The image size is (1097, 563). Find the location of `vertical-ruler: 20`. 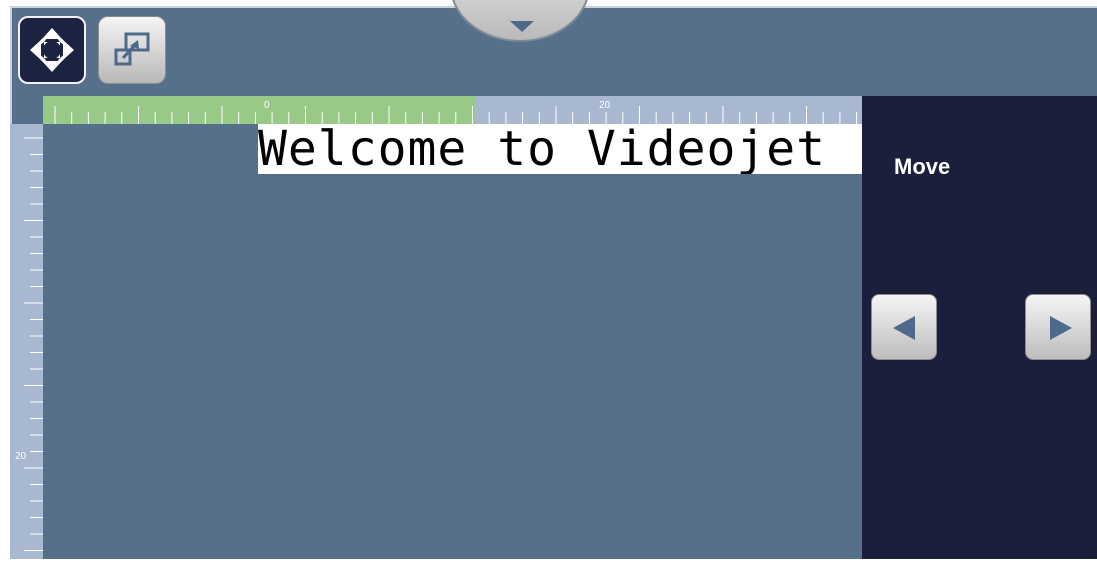

vertical-ruler: 20 is located at coordinates (26, 341).